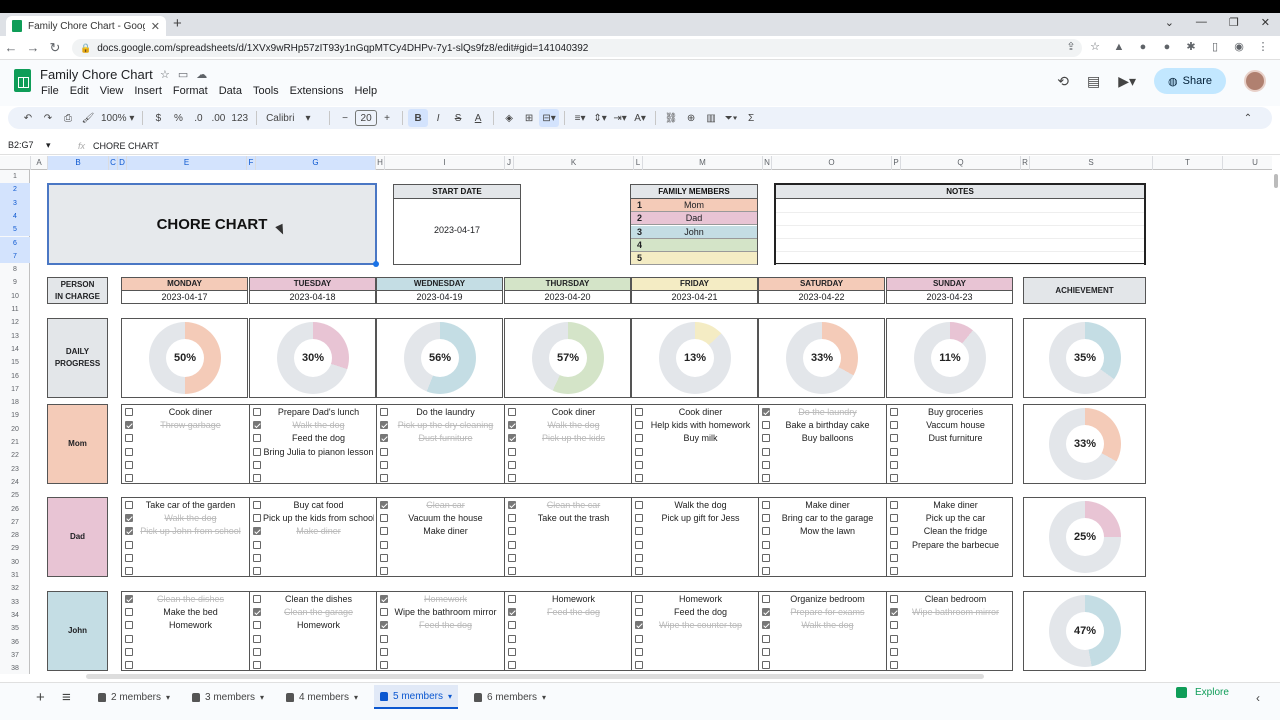 Image resolution: width=1280 pixels, height=720 pixels. What do you see at coordinates (827, 425) in the screenshot?
I see `task-text: Bake a birthday cake` at bounding box center [827, 425].